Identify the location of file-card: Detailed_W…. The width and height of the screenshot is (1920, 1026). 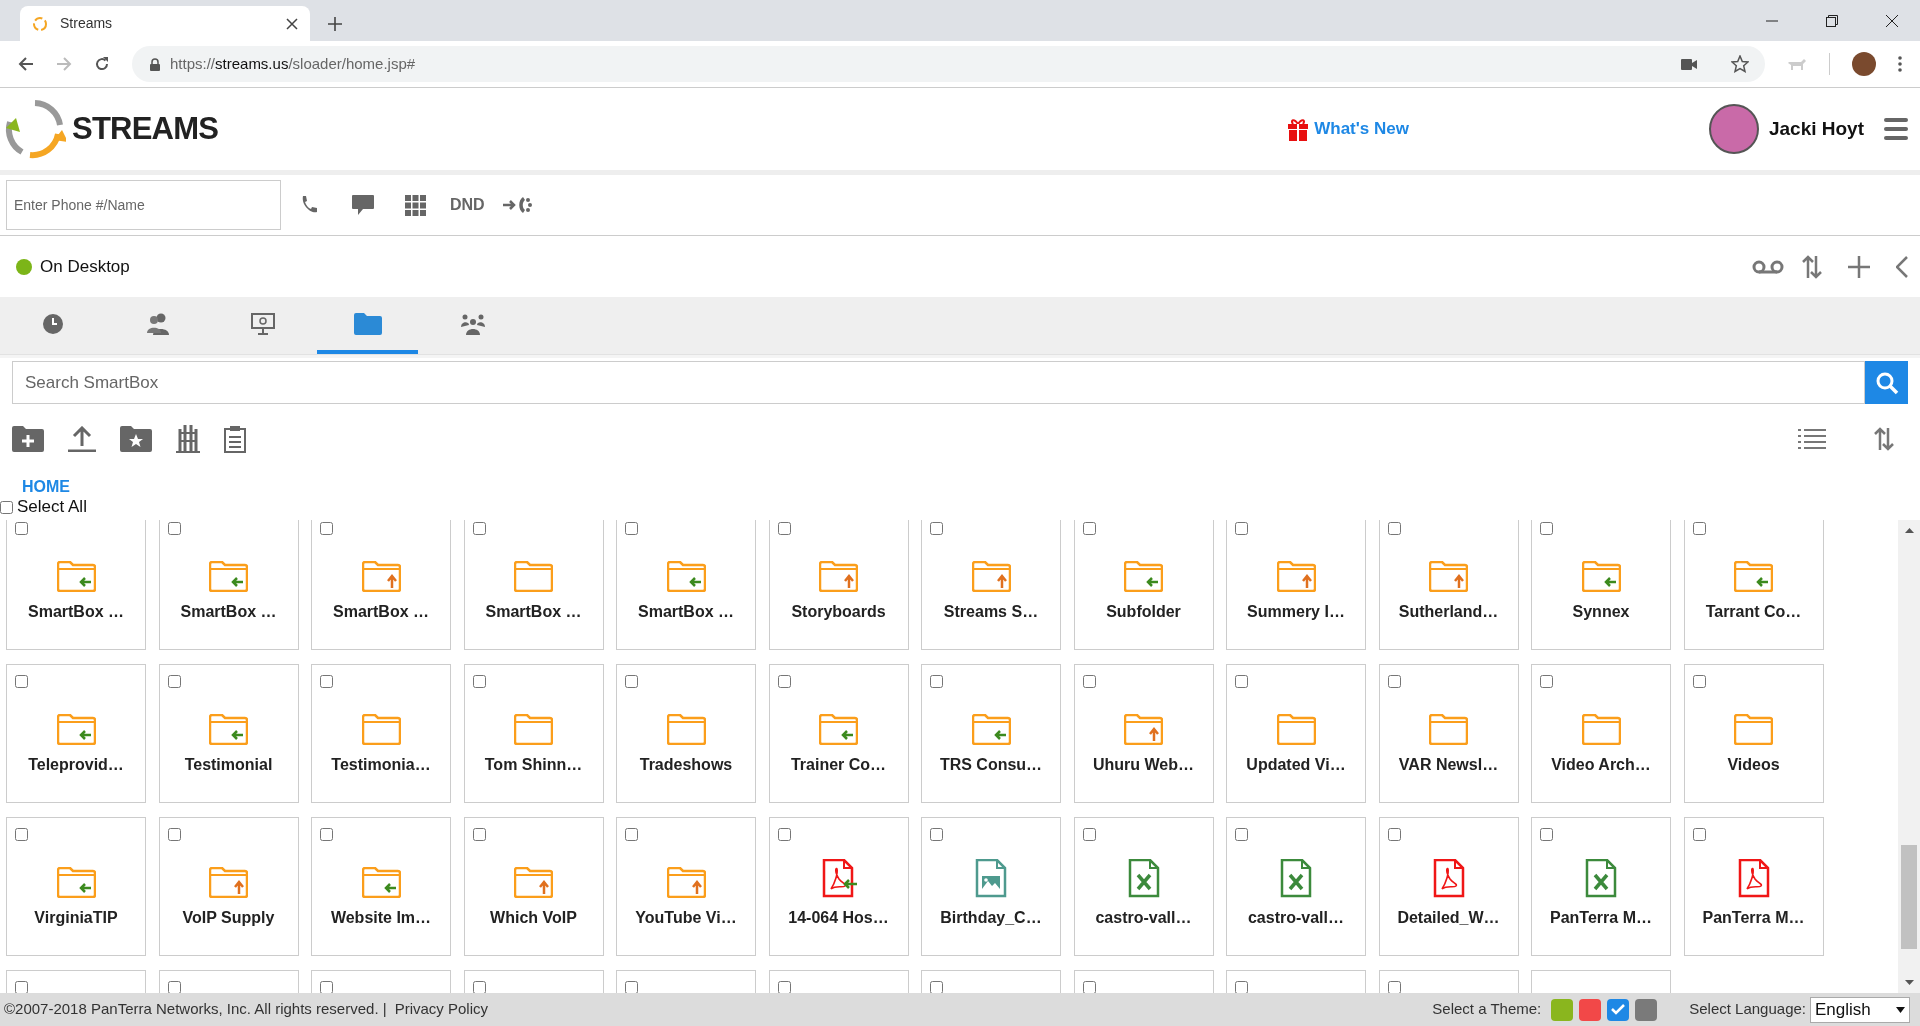
(1448, 886).